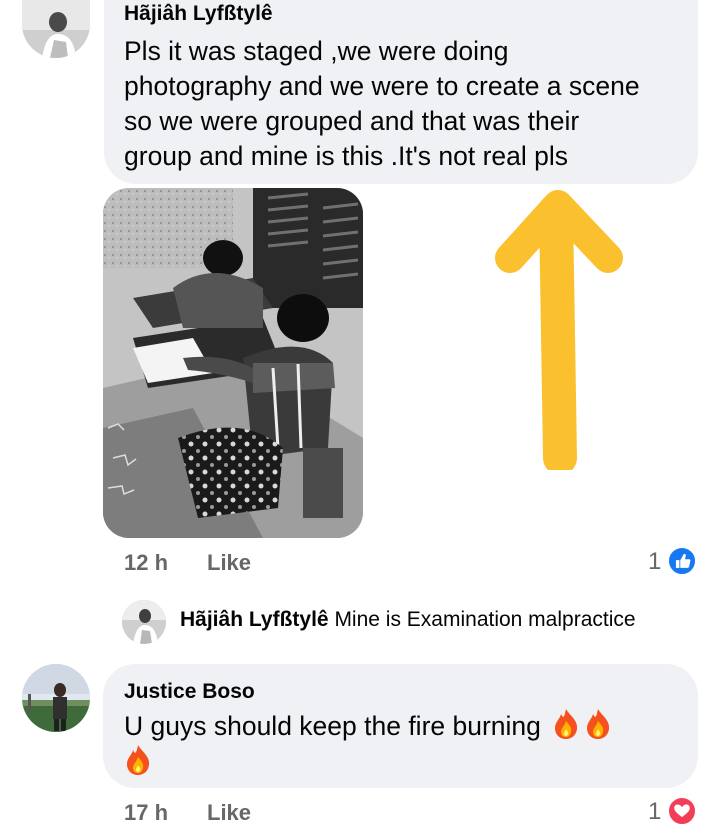 The height and width of the screenshot is (840, 720). Describe the element at coordinates (485, 619) in the screenshot. I see `reply-text: Mine is Examination malpractice` at that location.